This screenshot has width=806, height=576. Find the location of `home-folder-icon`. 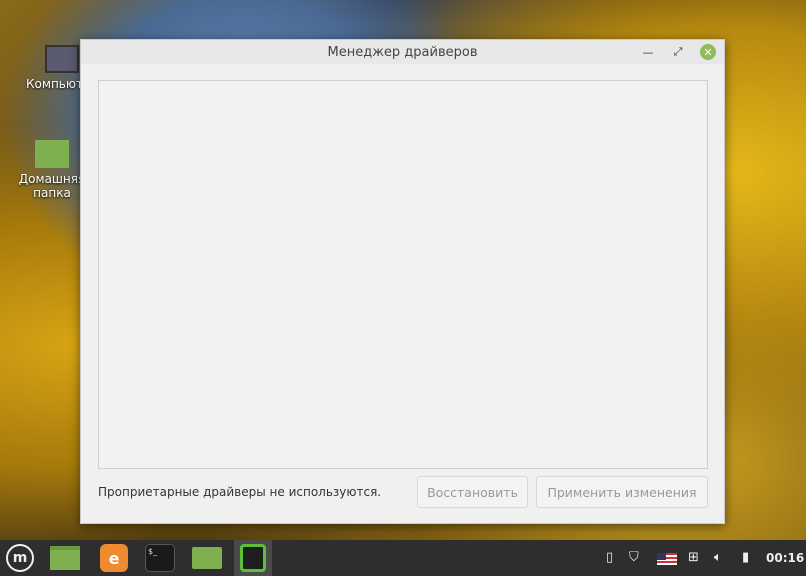

home-folder-icon is located at coordinates (52, 154).